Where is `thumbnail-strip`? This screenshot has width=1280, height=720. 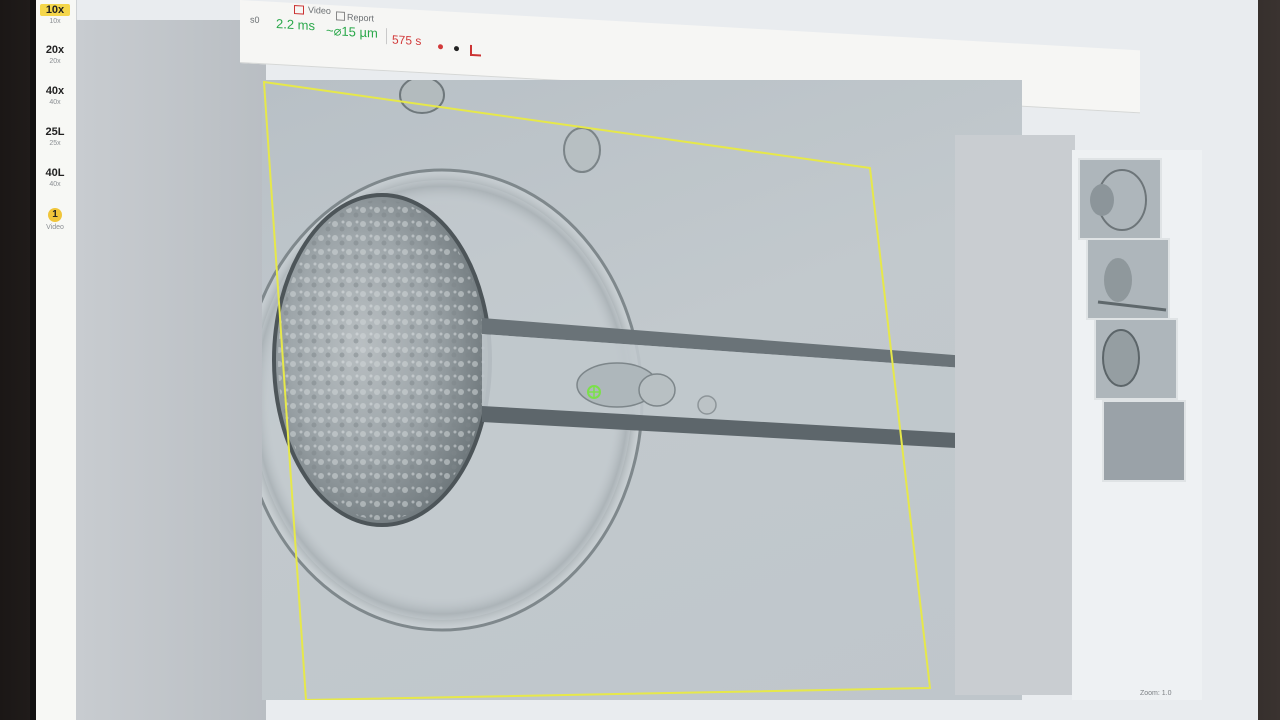 thumbnail-strip is located at coordinates (1137, 425).